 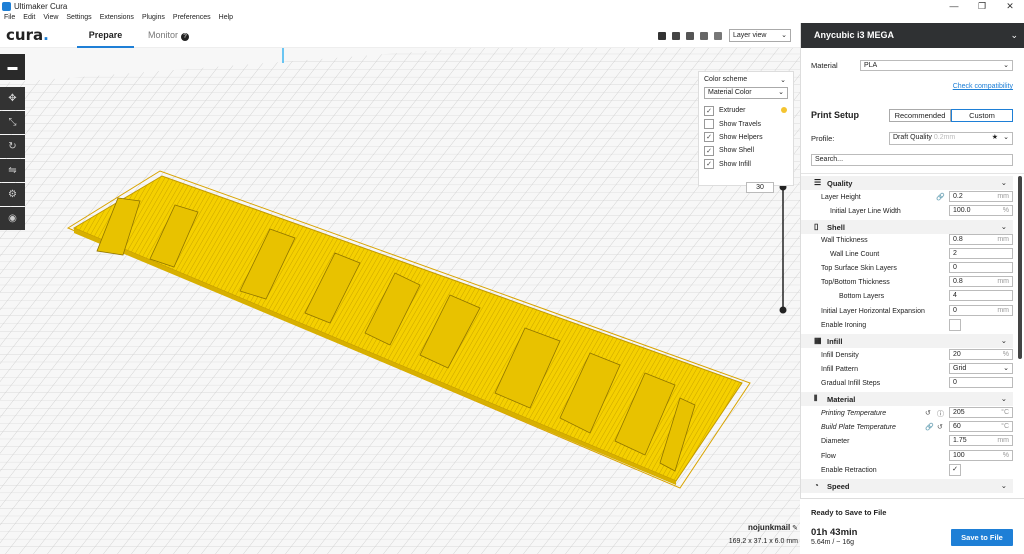 I want to click on per-model-settings-icon: ⚙, so click(x=12, y=194).